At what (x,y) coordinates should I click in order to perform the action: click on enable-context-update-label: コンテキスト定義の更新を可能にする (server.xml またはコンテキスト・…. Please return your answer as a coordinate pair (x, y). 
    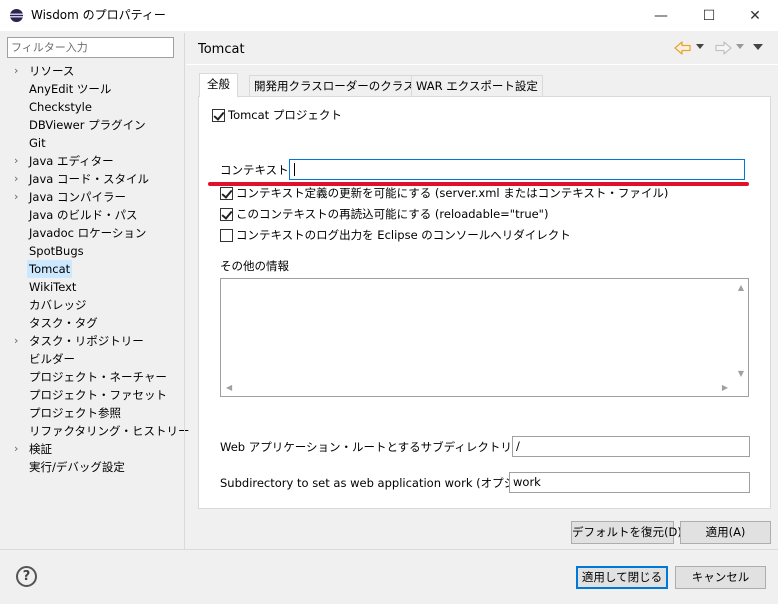
    Looking at the image, I should click on (452, 193).